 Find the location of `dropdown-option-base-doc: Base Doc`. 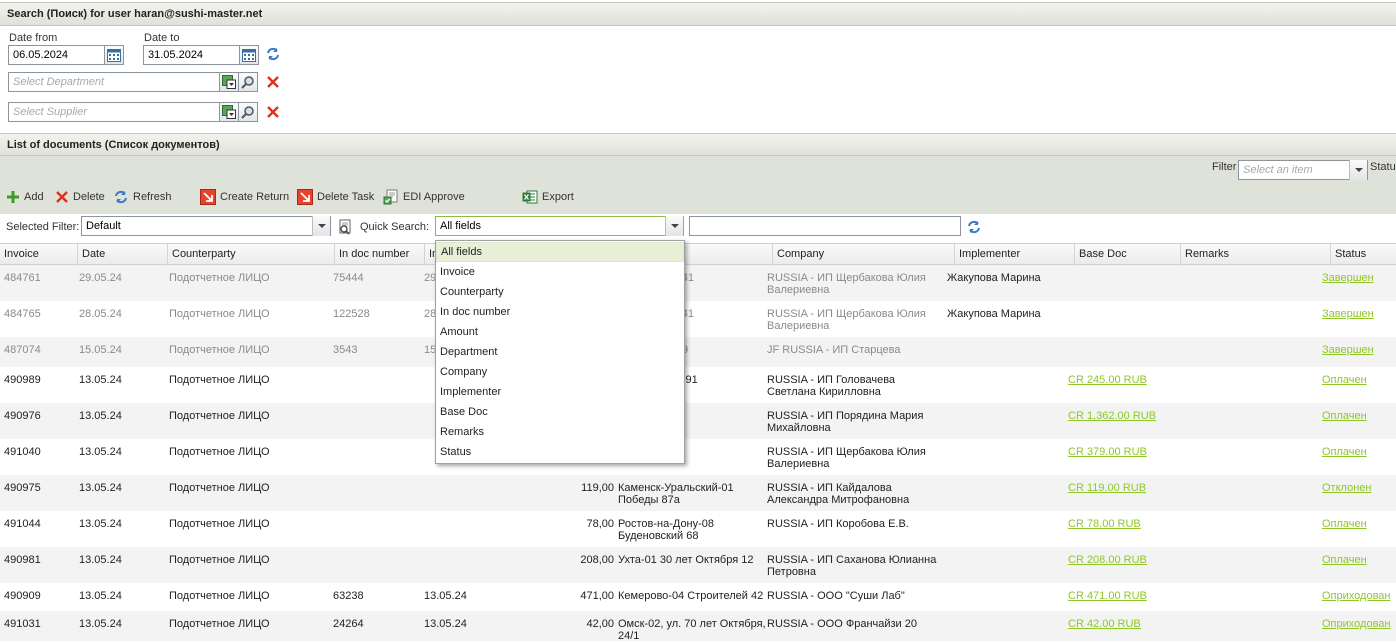

dropdown-option-base-doc: Base Doc is located at coordinates (560, 412).